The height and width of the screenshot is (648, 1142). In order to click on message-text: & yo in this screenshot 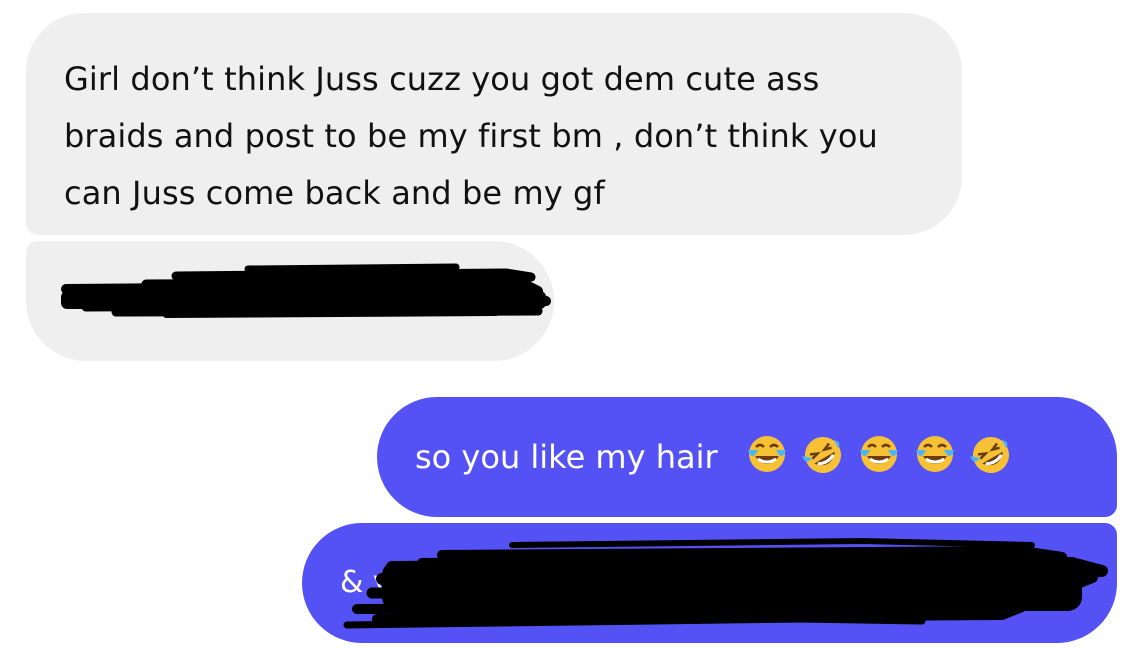, I will do `click(375, 582)`.